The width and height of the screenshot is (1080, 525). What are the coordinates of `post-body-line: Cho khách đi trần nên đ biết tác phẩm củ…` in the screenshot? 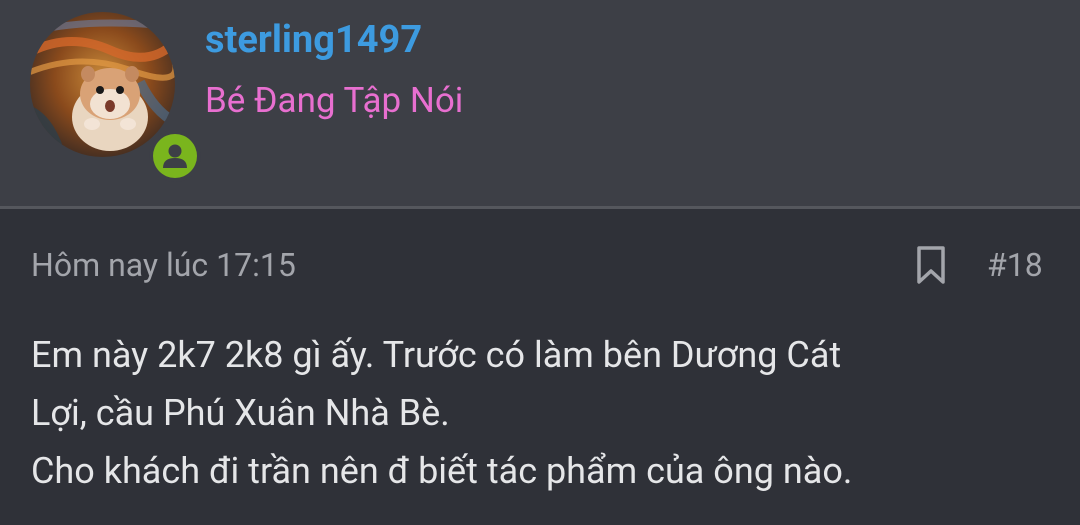 It's located at (442, 471).